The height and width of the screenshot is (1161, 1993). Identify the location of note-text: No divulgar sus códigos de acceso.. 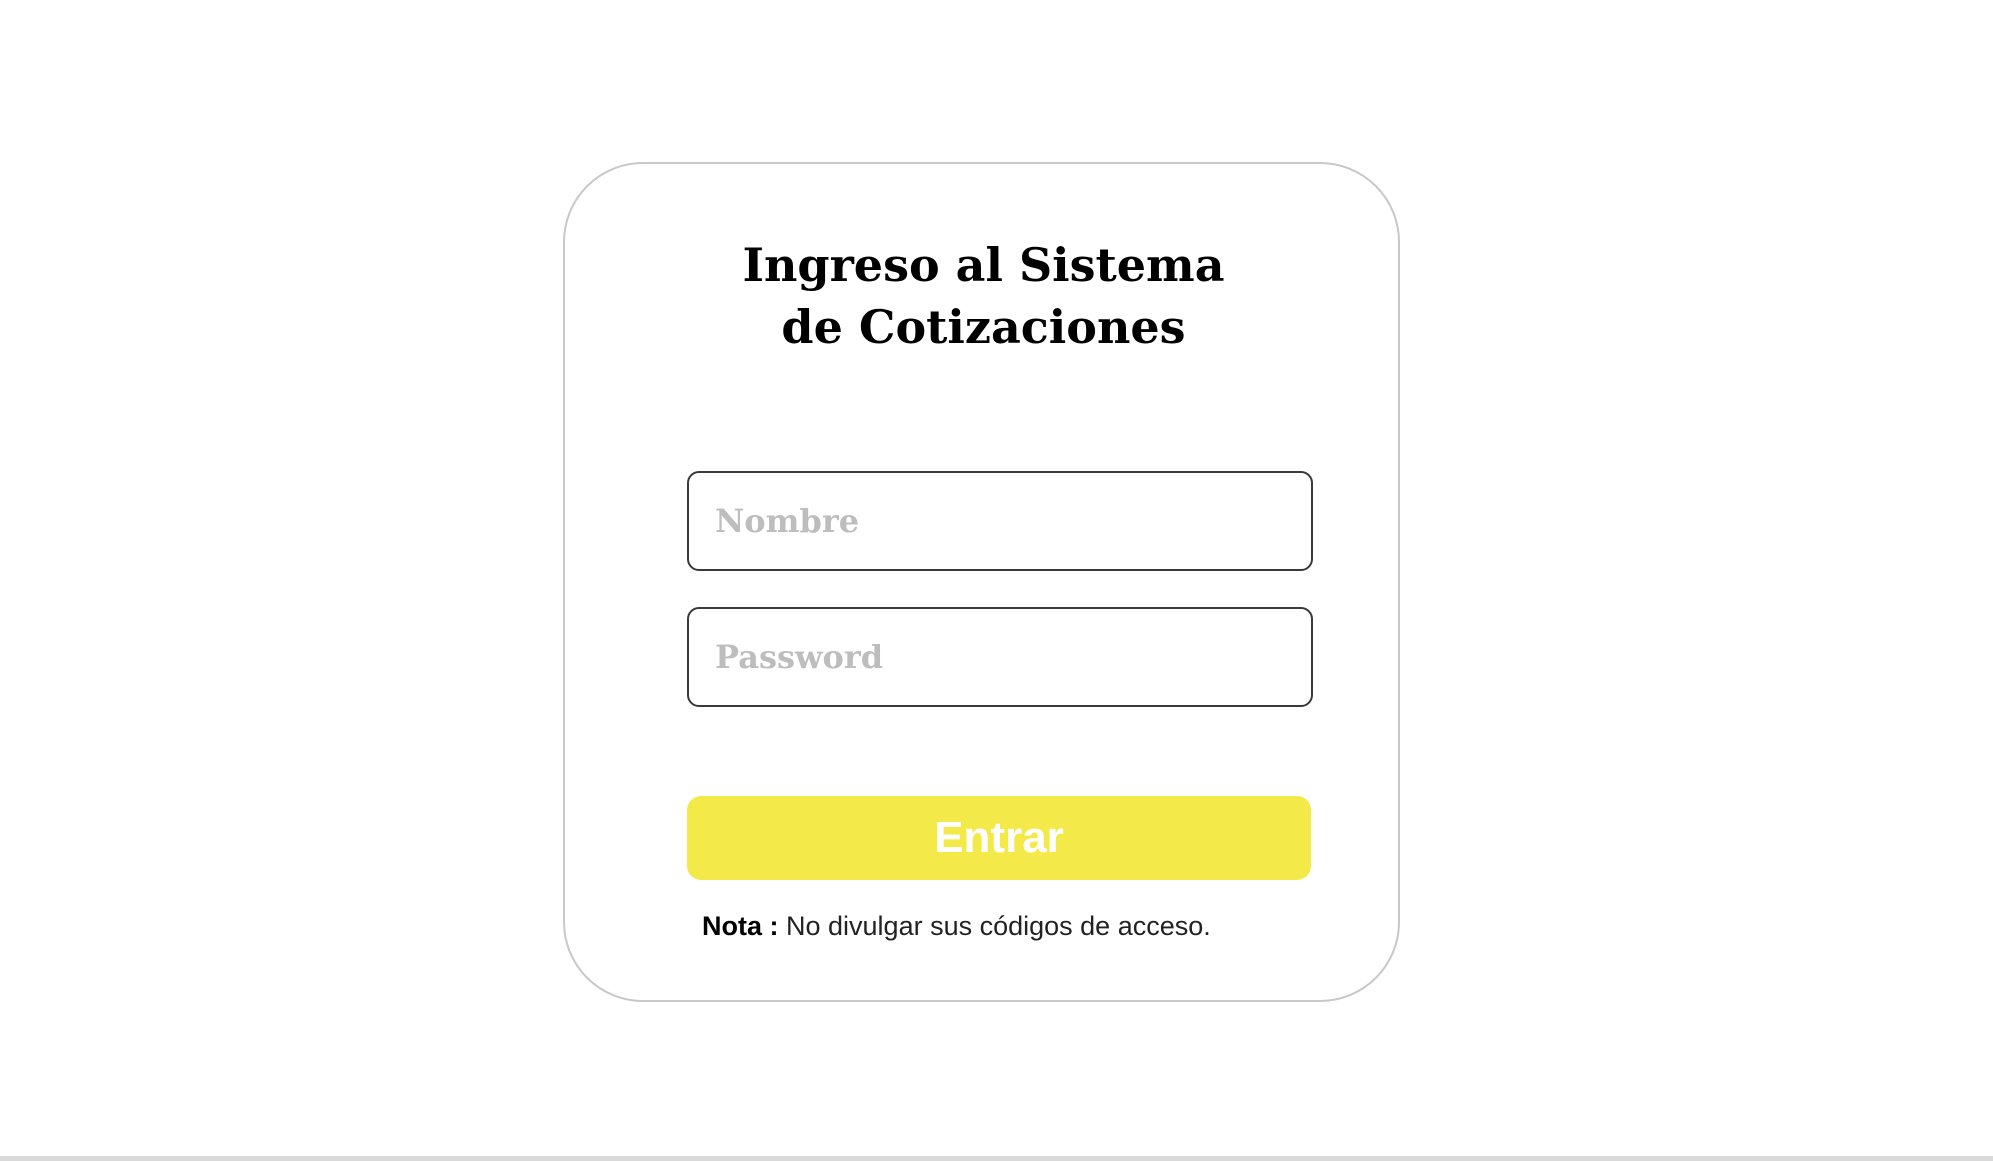
(995, 926).